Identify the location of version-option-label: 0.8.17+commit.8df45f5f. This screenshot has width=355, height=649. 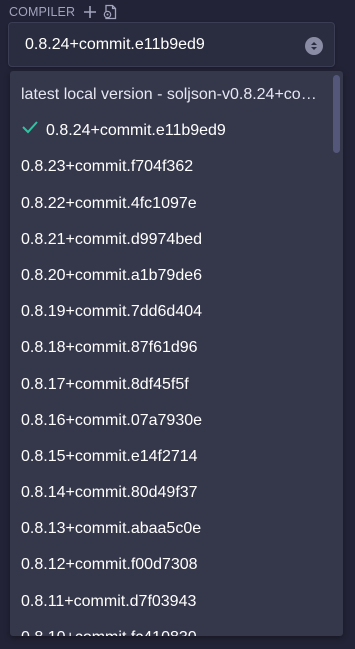
(105, 384).